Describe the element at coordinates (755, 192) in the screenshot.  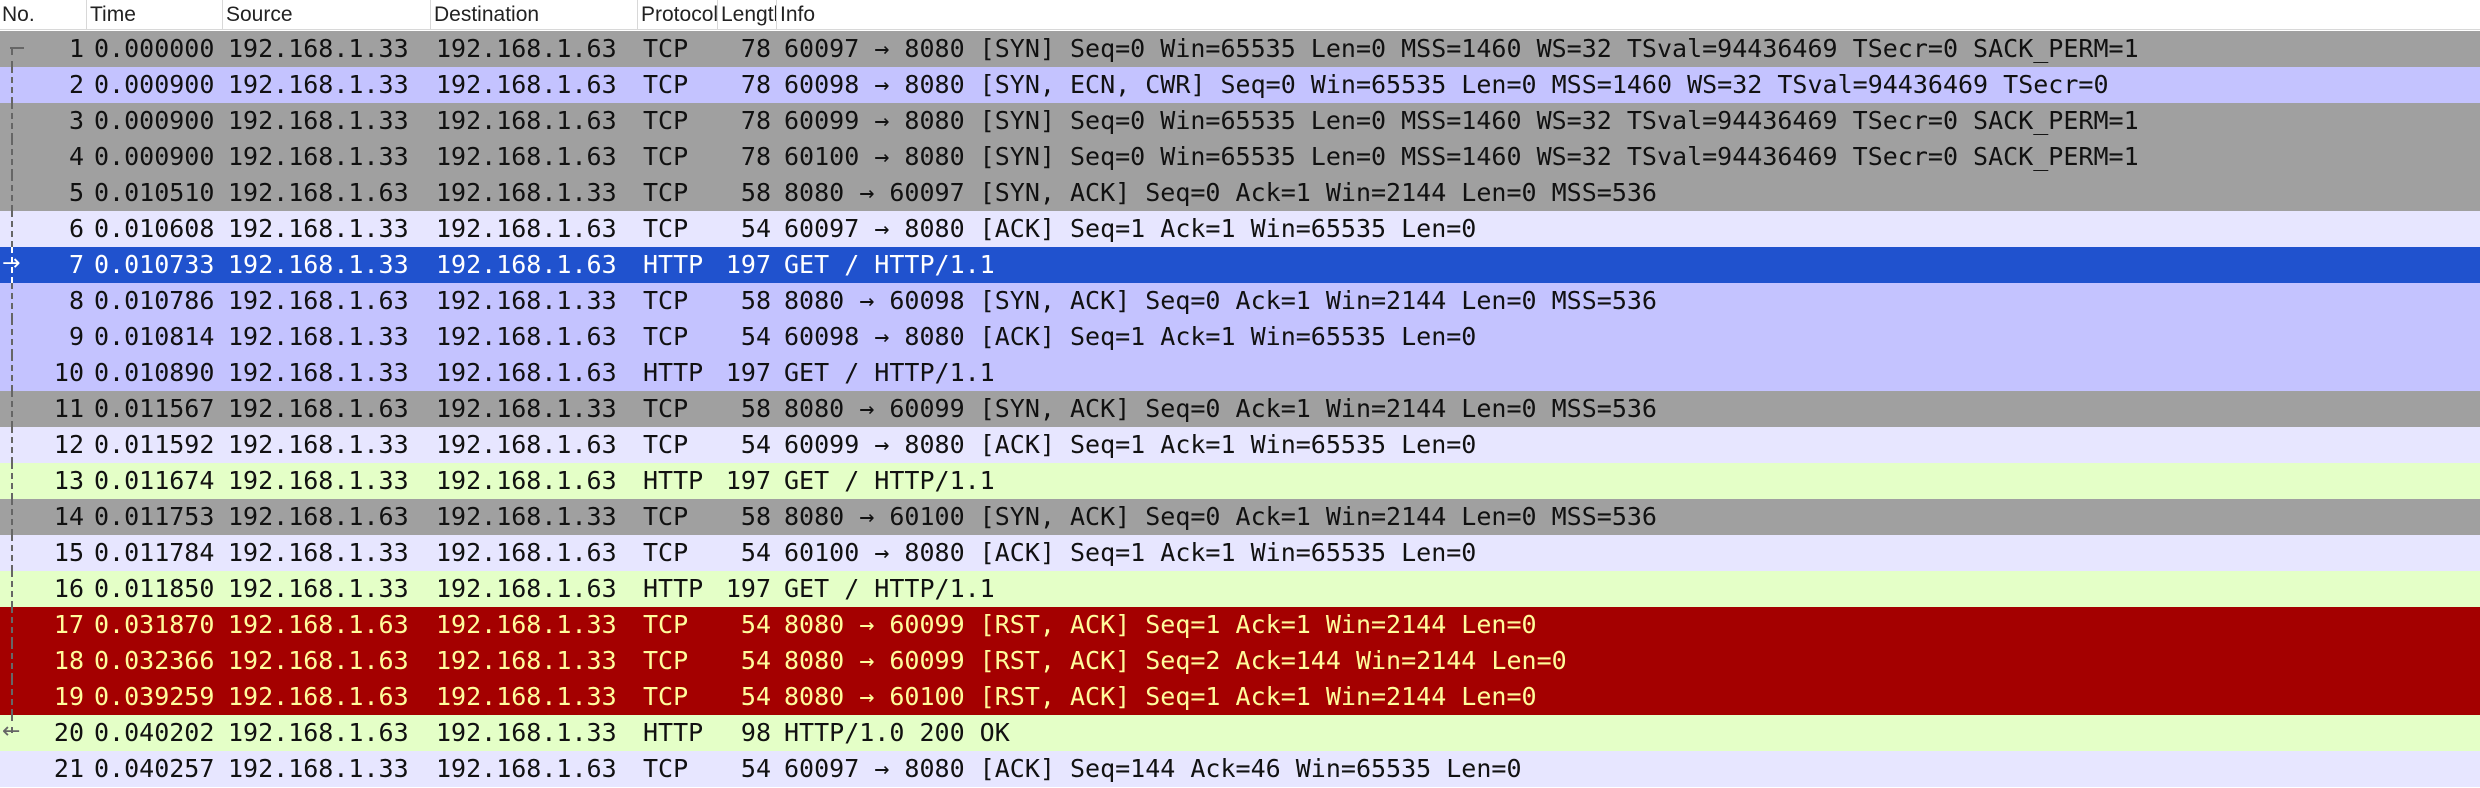
I see `cell-length: 58` at that location.